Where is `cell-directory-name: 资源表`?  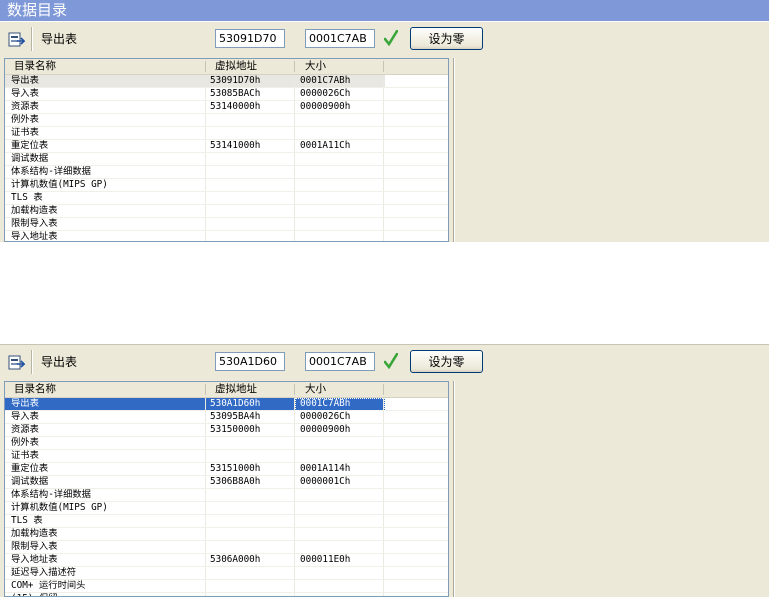 cell-directory-name: 资源表 is located at coordinates (25, 429).